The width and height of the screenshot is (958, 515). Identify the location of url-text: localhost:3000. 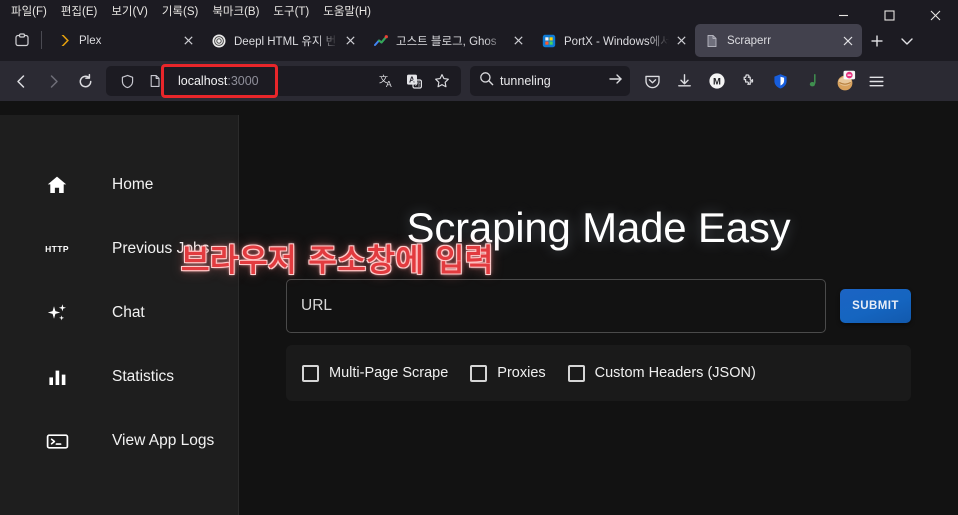
(271, 81).